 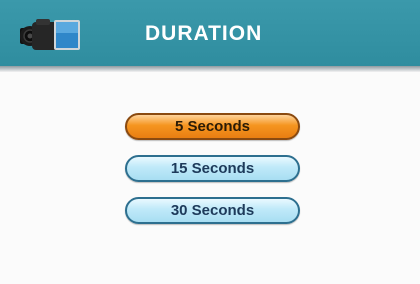 What do you see at coordinates (210, 69) in the screenshot?
I see `header-divider` at bounding box center [210, 69].